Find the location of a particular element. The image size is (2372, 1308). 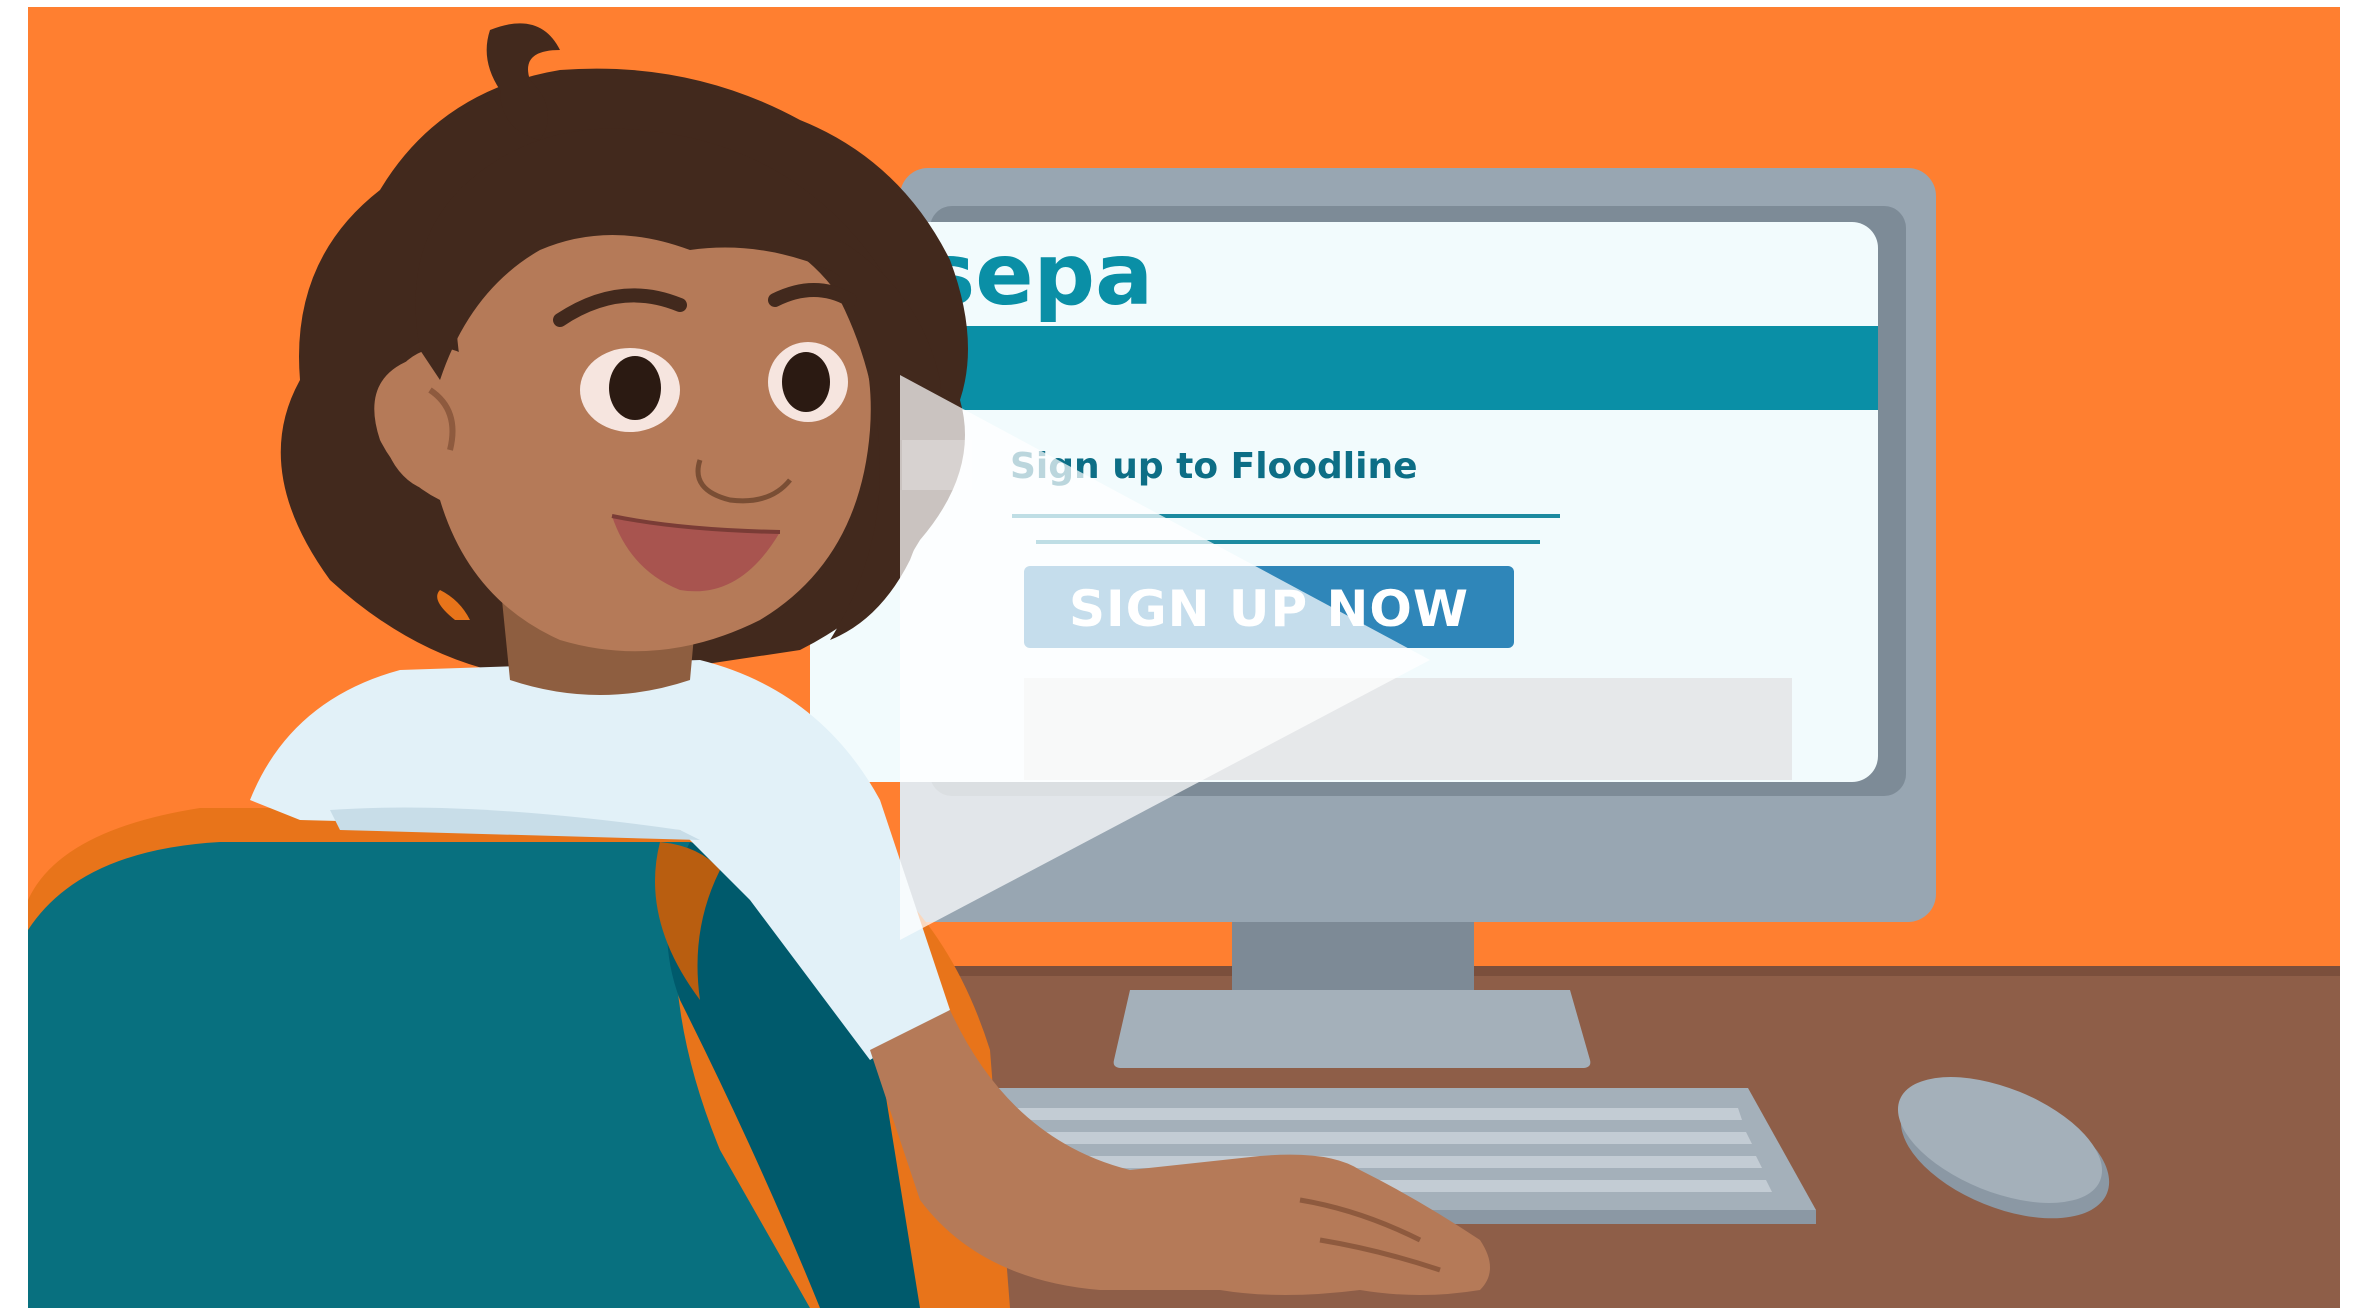

website-header-bar is located at coordinates (1344, 368).